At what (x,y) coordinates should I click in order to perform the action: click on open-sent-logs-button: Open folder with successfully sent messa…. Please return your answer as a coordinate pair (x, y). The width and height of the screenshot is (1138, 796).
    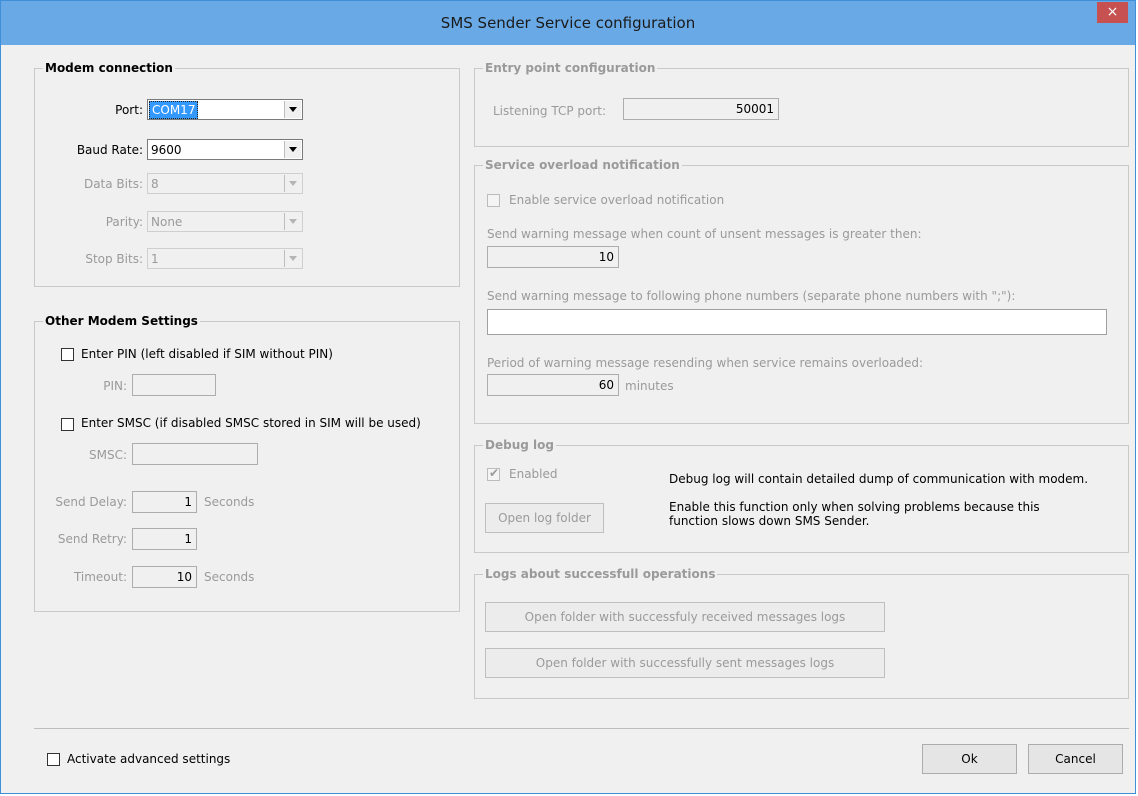
    Looking at the image, I should click on (685, 663).